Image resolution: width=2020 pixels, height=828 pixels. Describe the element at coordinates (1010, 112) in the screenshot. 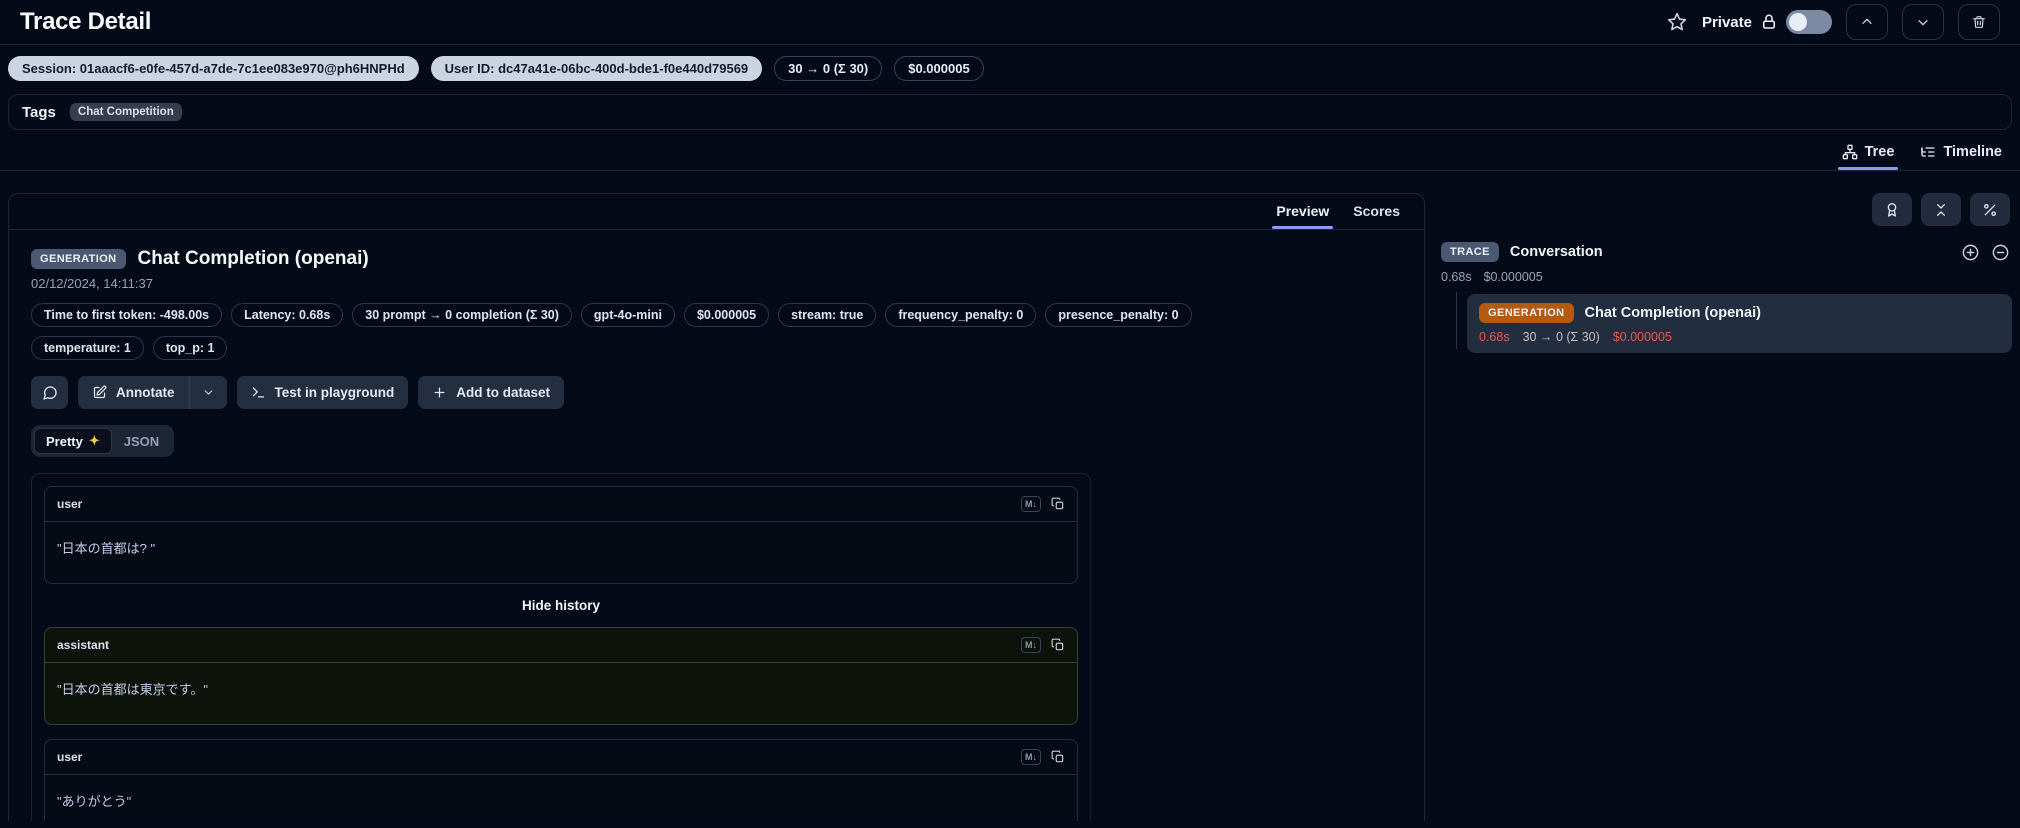

I see `tags-row: Tags Chat Competition` at that location.